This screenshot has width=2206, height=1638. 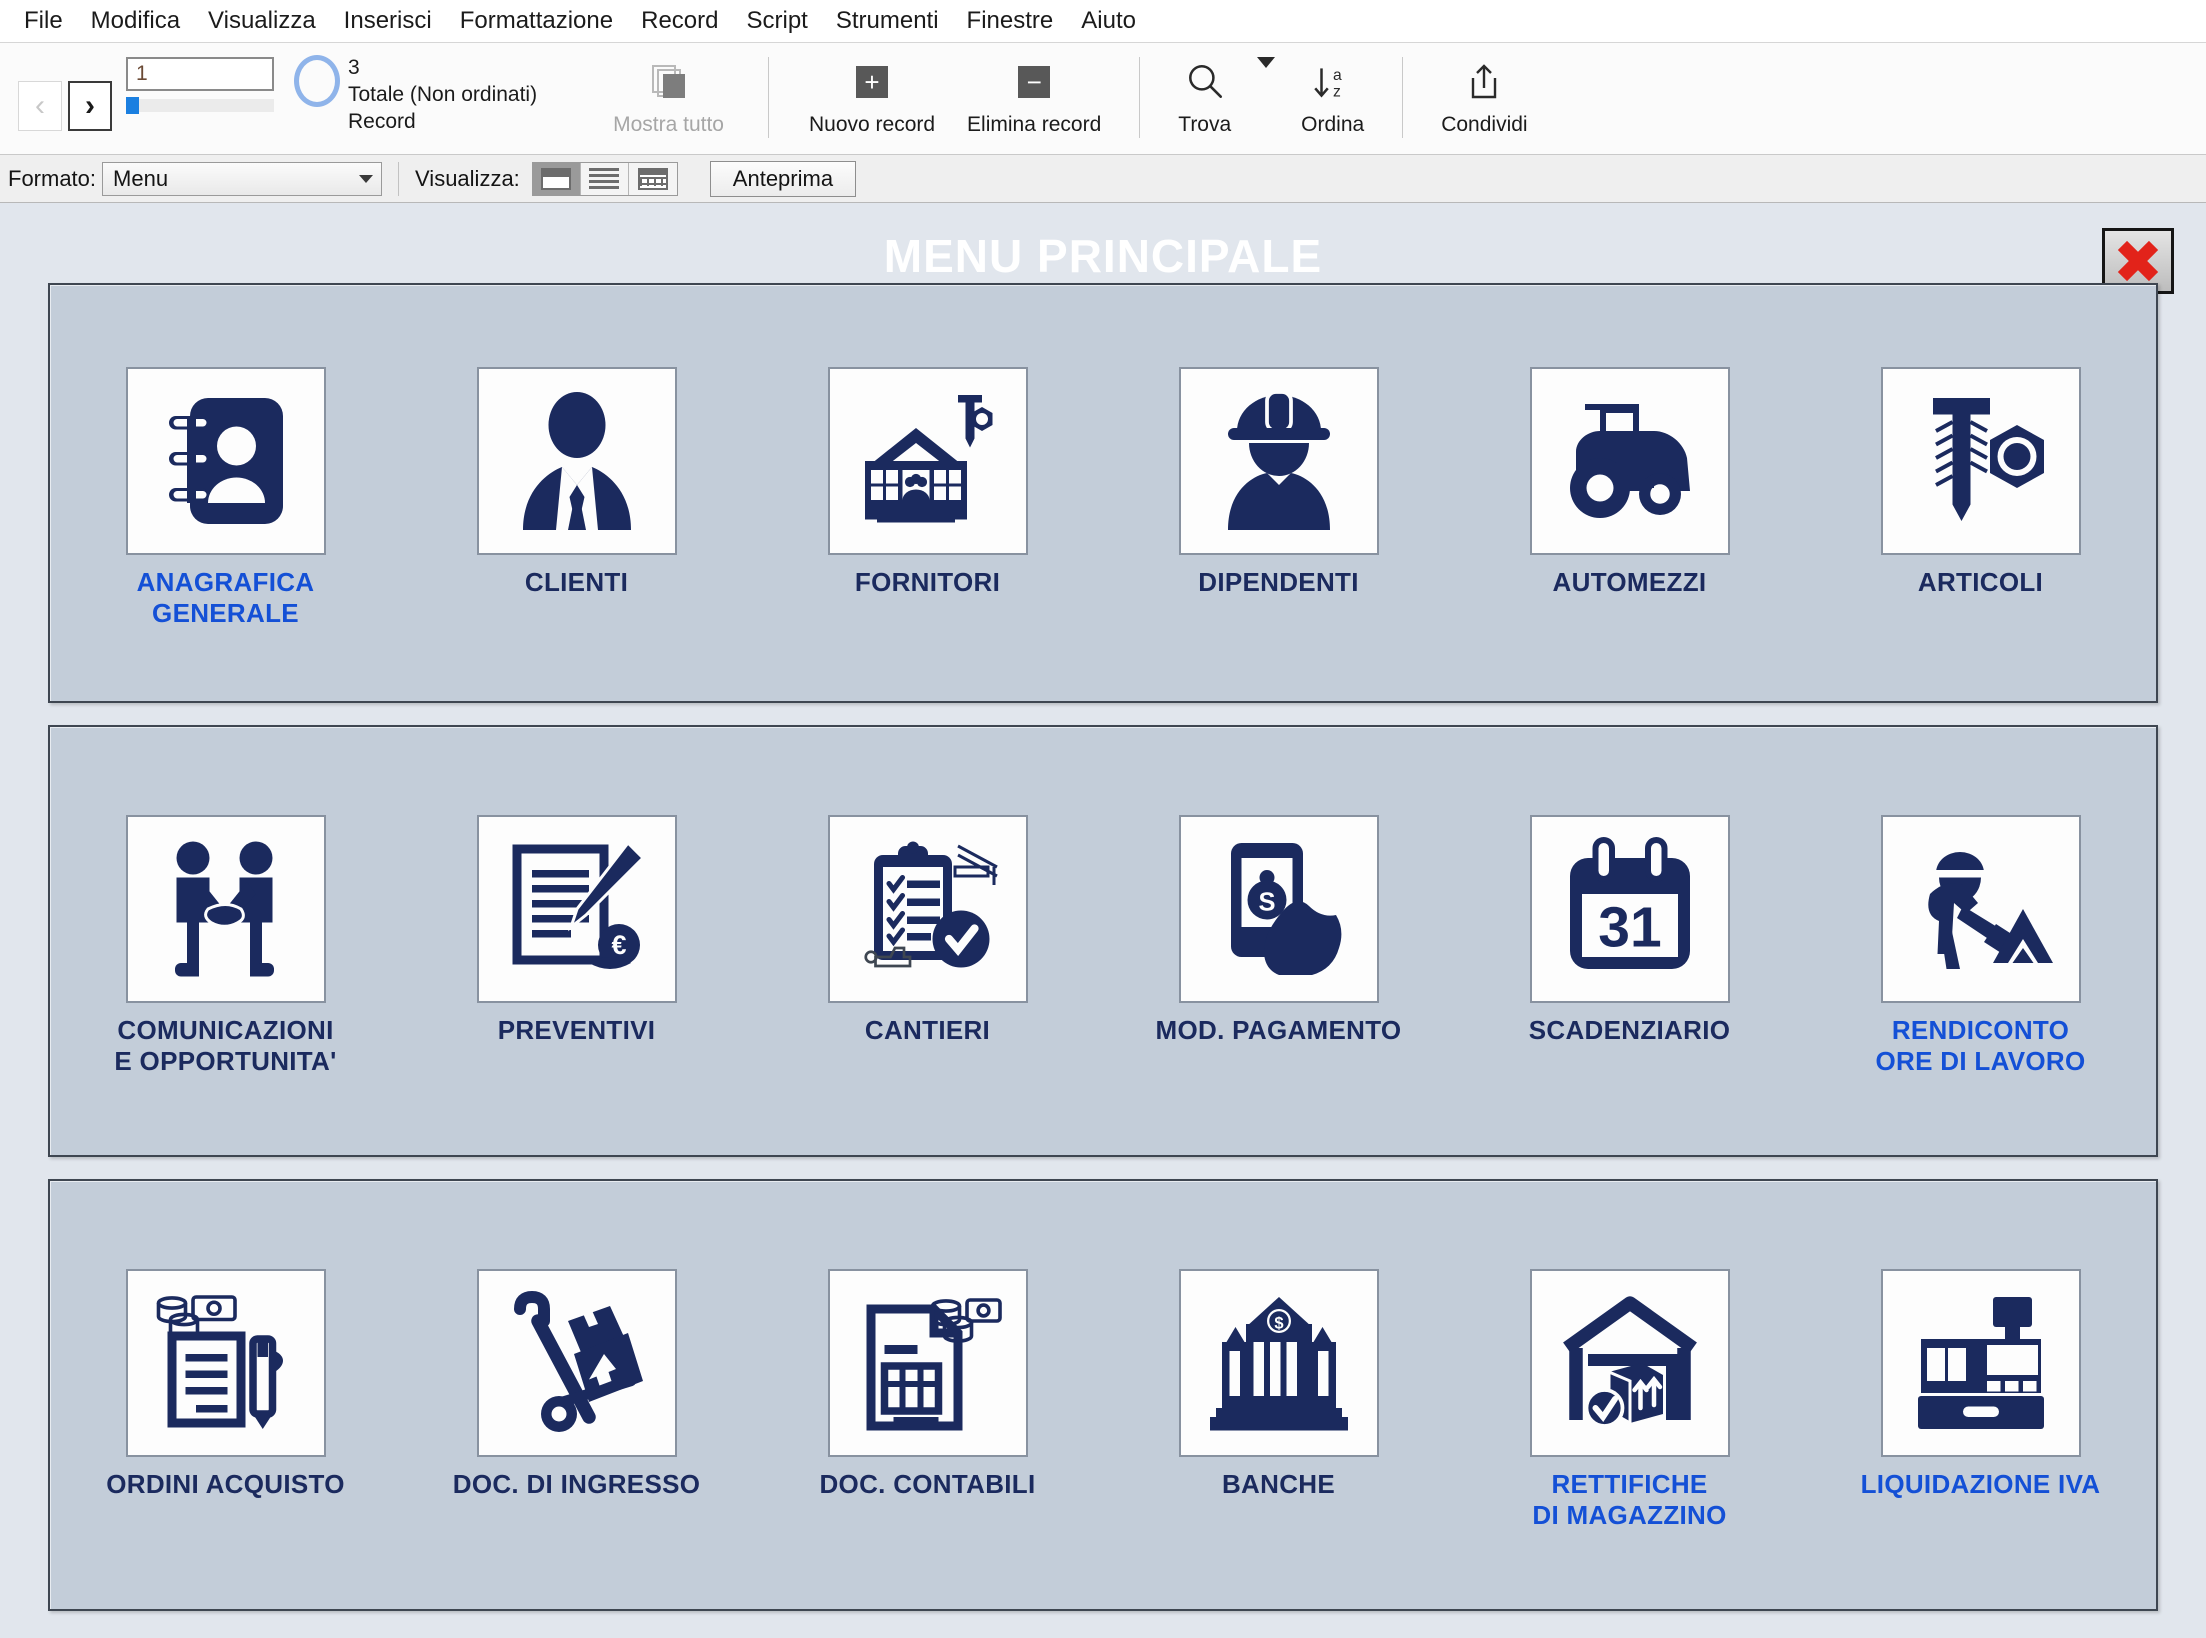 What do you see at coordinates (1980, 582) in the screenshot?
I see `tile-label: ARTICOLI` at bounding box center [1980, 582].